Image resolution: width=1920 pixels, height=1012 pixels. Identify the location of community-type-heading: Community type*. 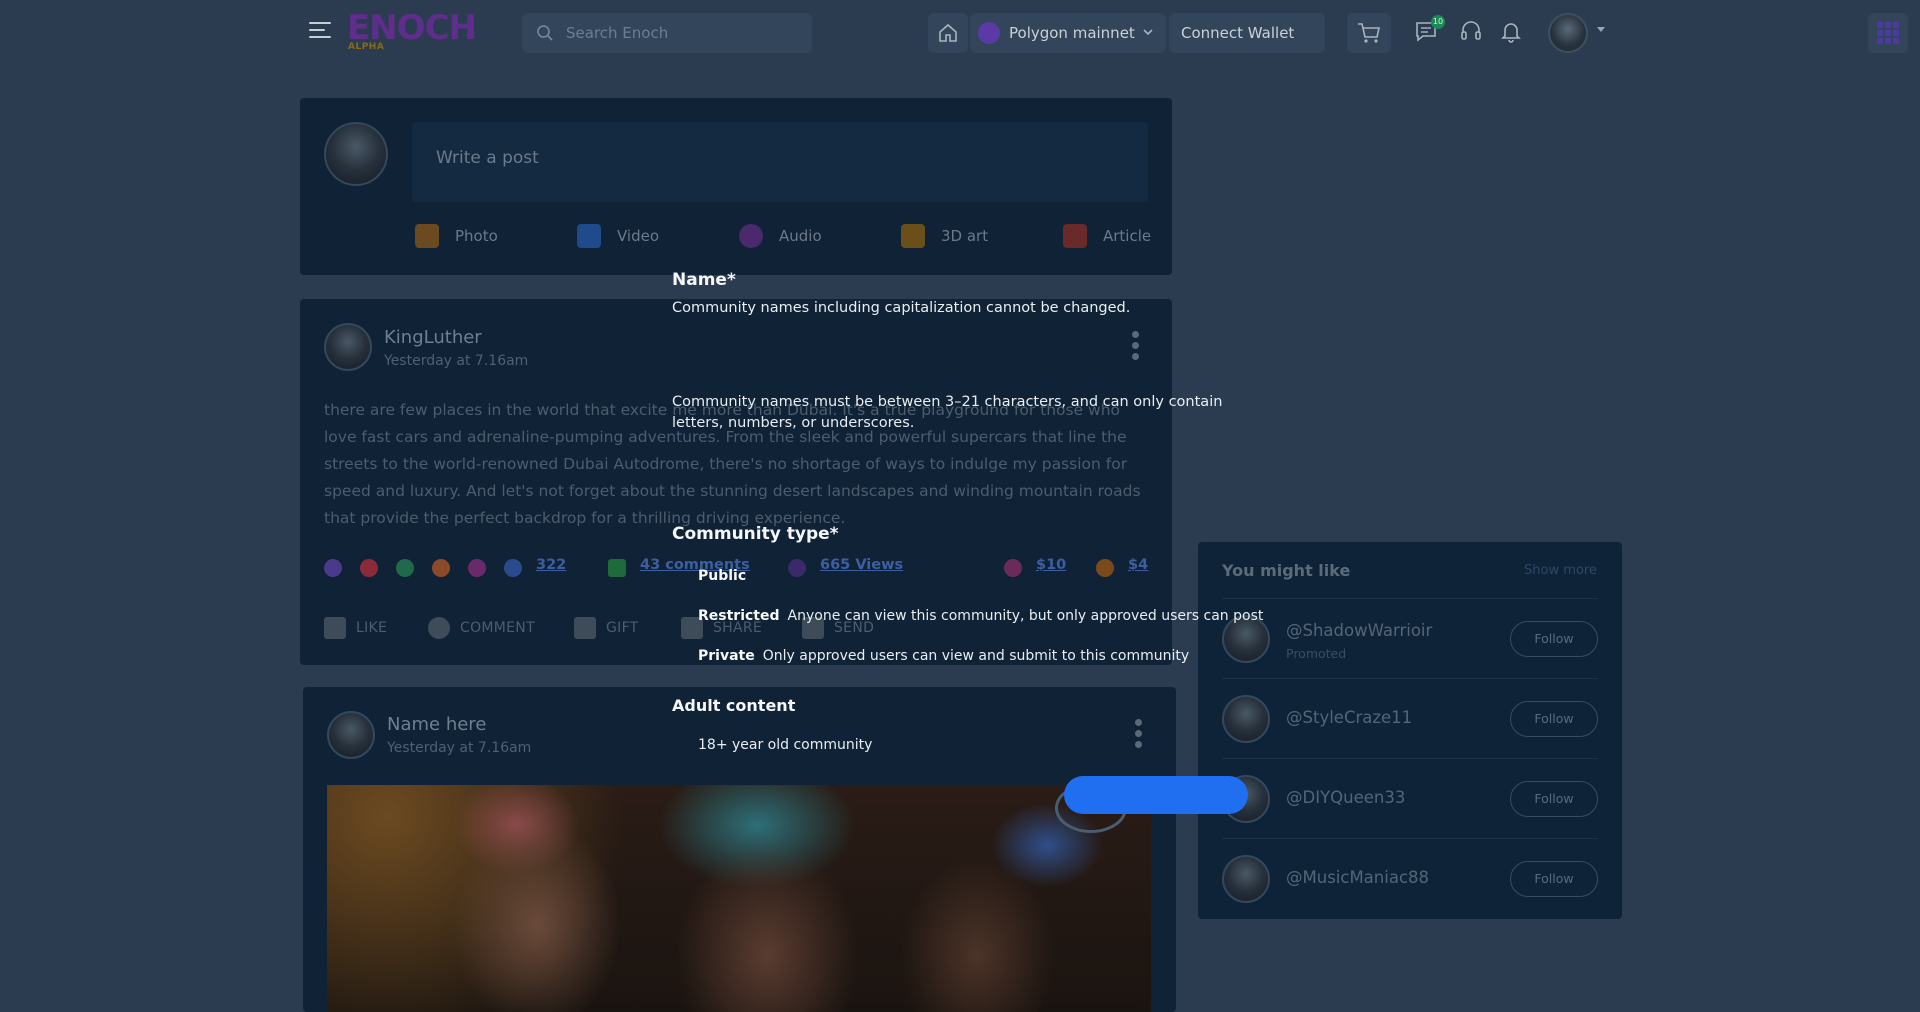
(755, 534).